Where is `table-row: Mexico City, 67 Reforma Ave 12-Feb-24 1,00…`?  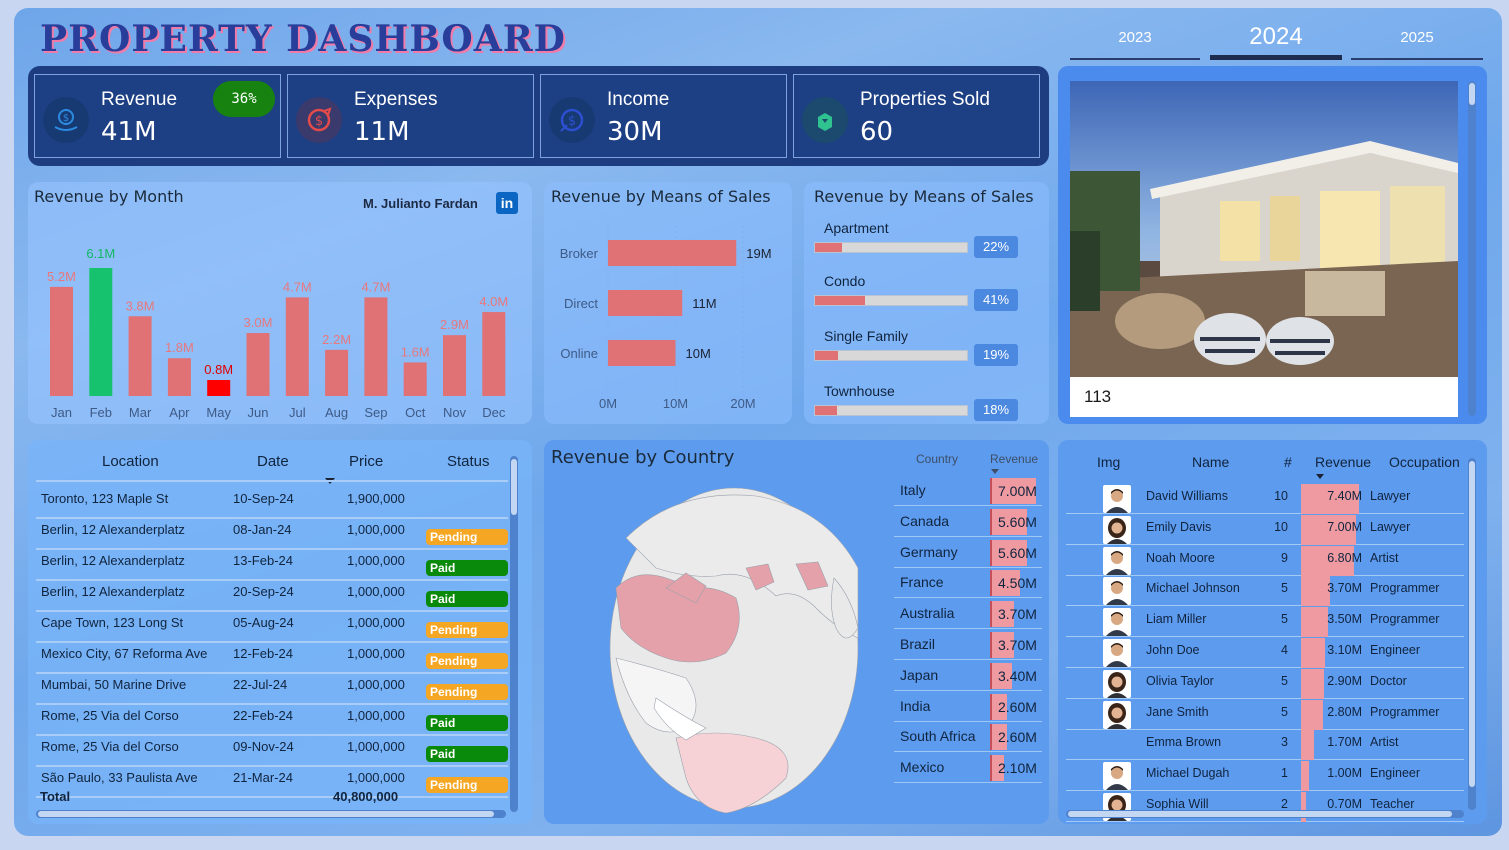
table-row: Mexico City, 67 Reforma Ave 12-Feb-24 1,00… is located at coordinates (272, 658).